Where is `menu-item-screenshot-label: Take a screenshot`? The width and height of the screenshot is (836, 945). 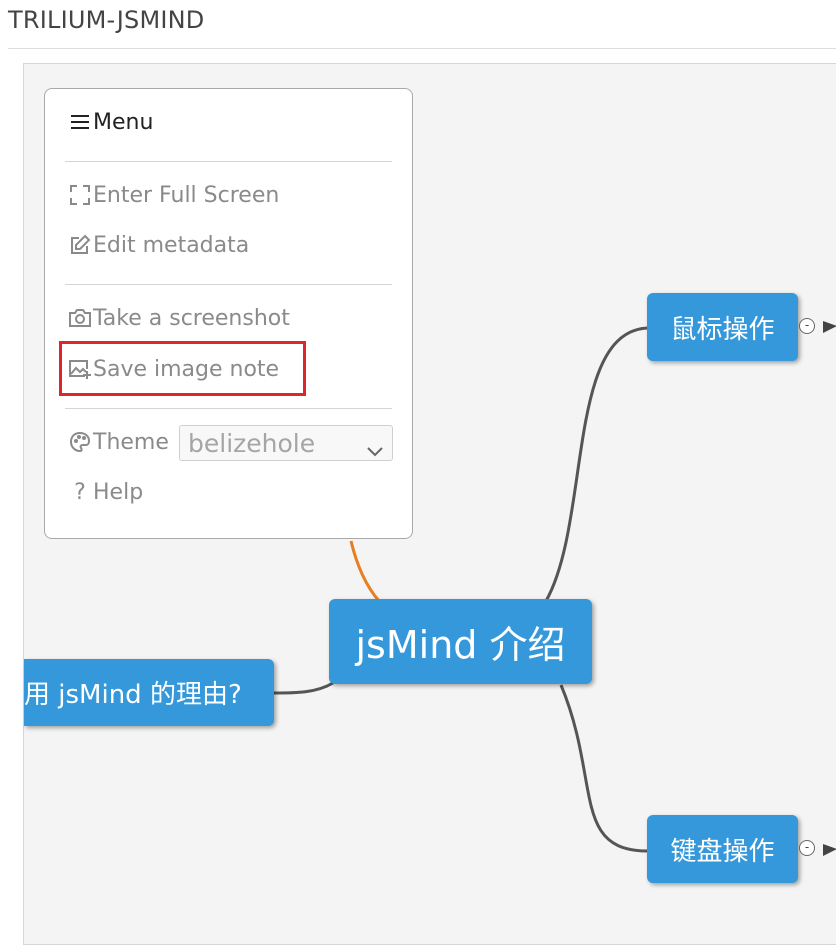
menu-item-screenshot-label: Take a screenshot is located at coordinates (191, 318).